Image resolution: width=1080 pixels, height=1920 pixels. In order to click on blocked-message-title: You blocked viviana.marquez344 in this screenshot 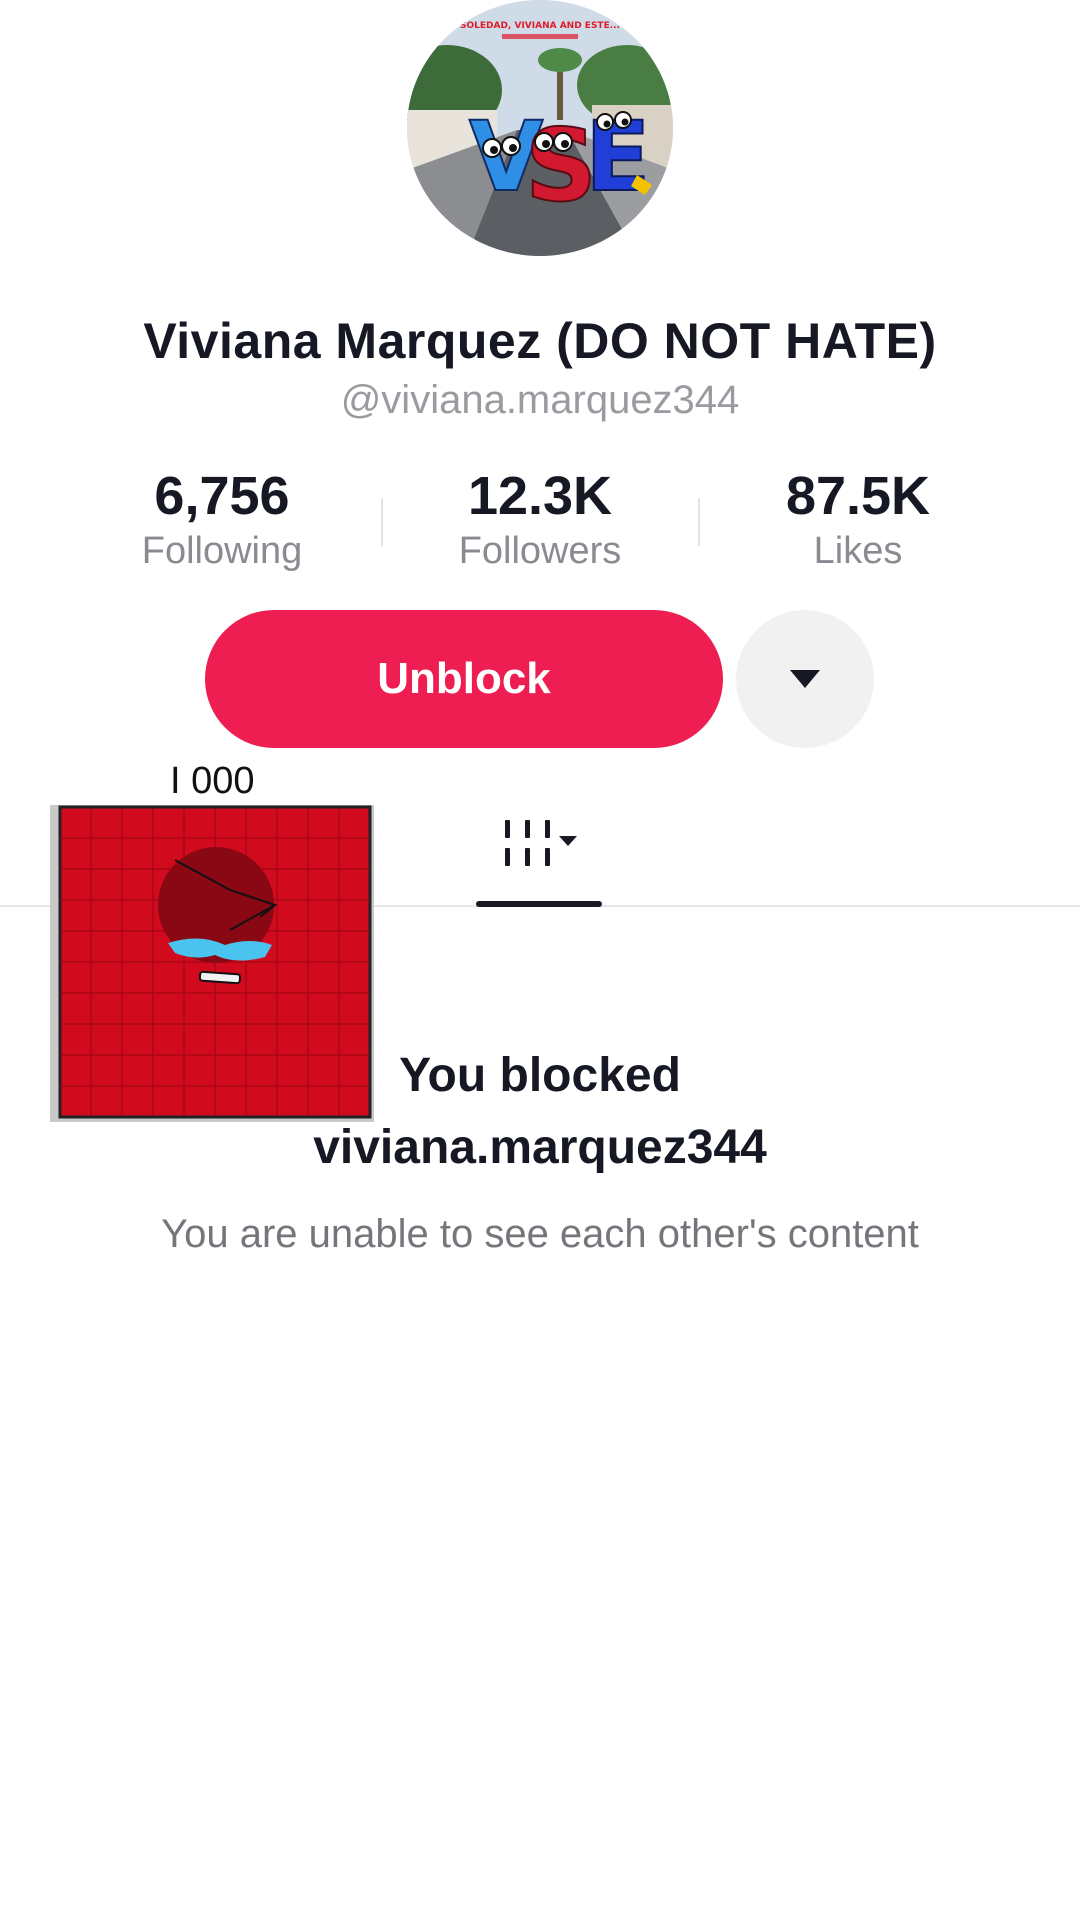, I will do `click(540, 1112)`.